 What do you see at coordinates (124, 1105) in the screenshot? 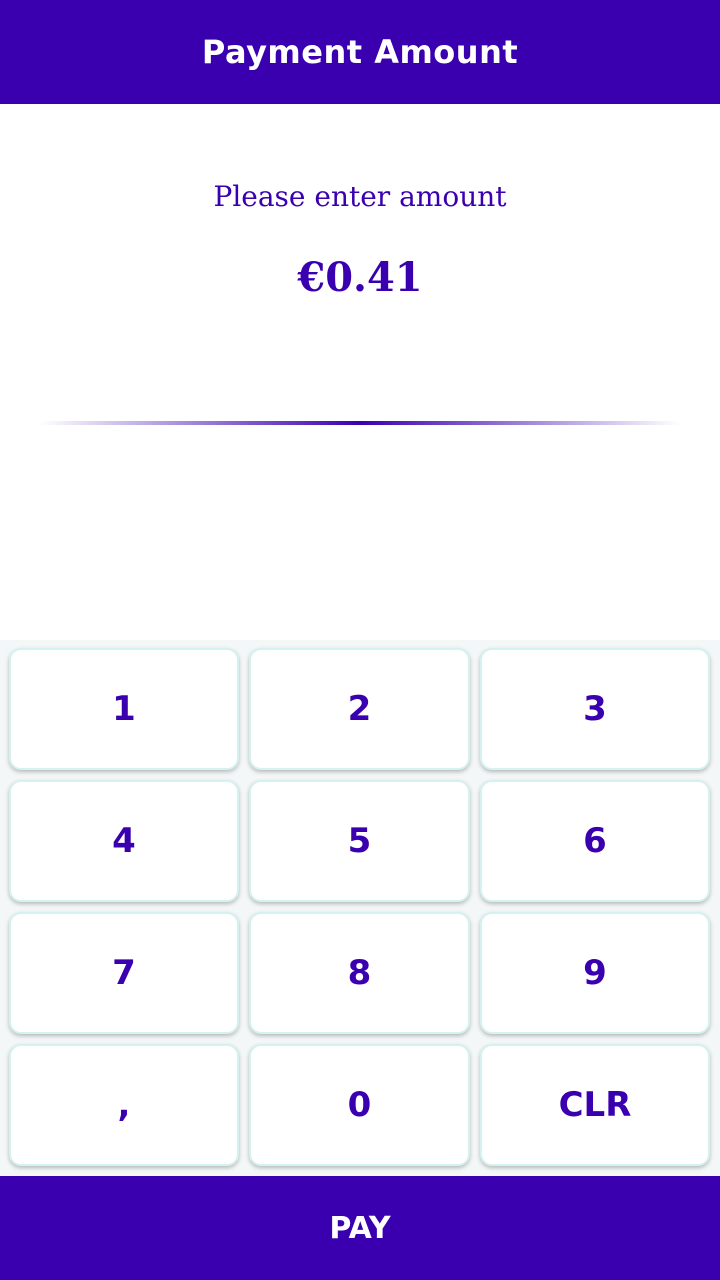
I see `key-decimal-comma: ,` at bounding box center [124, 1105].